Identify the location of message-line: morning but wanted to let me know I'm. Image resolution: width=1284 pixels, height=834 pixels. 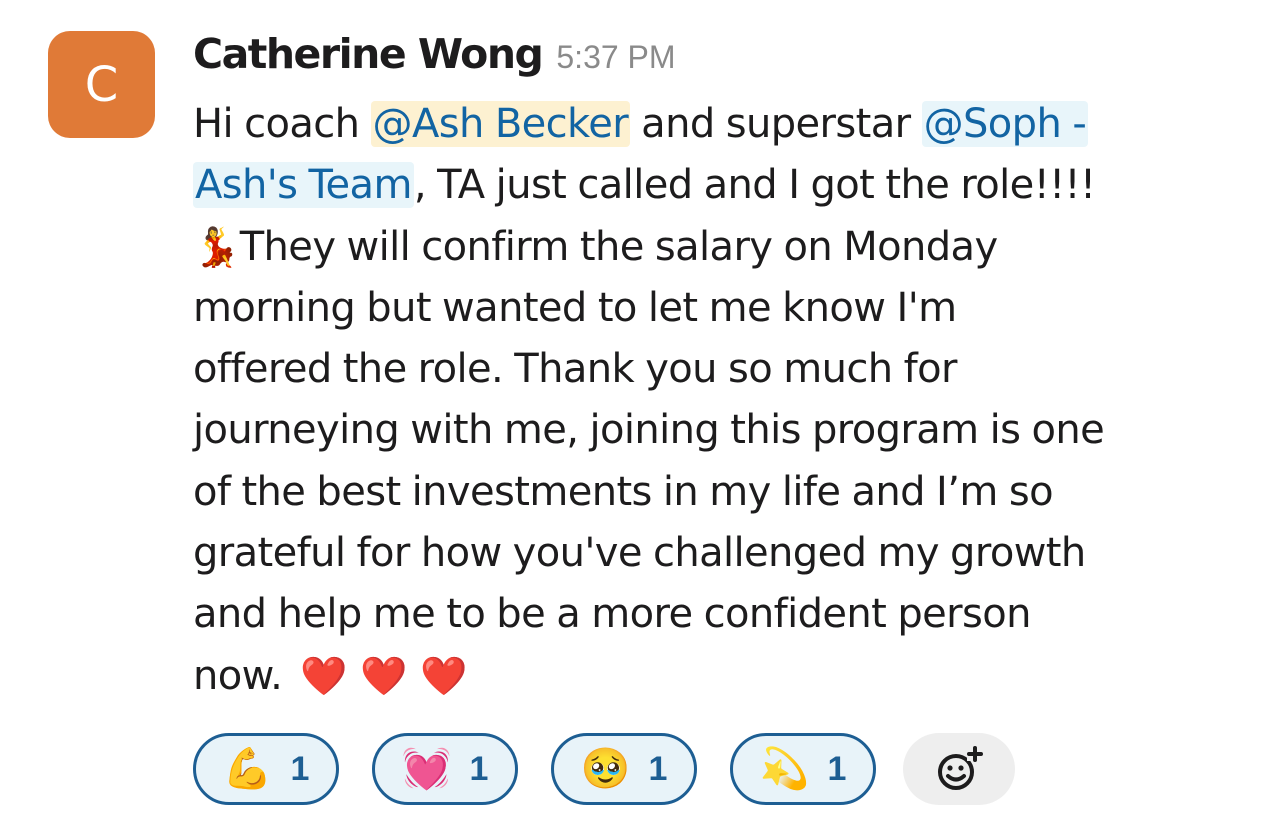
(575, 307).